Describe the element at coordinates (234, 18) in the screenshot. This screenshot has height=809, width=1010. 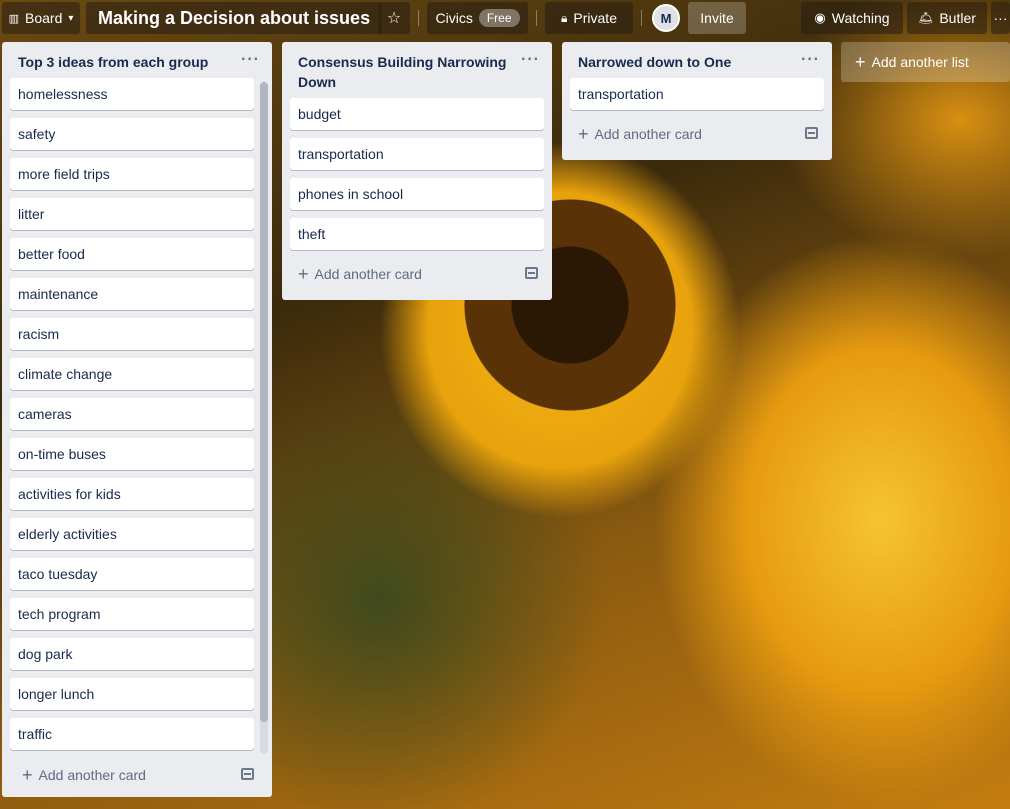
I see `board-title: Making a Decision about issues` at that location.